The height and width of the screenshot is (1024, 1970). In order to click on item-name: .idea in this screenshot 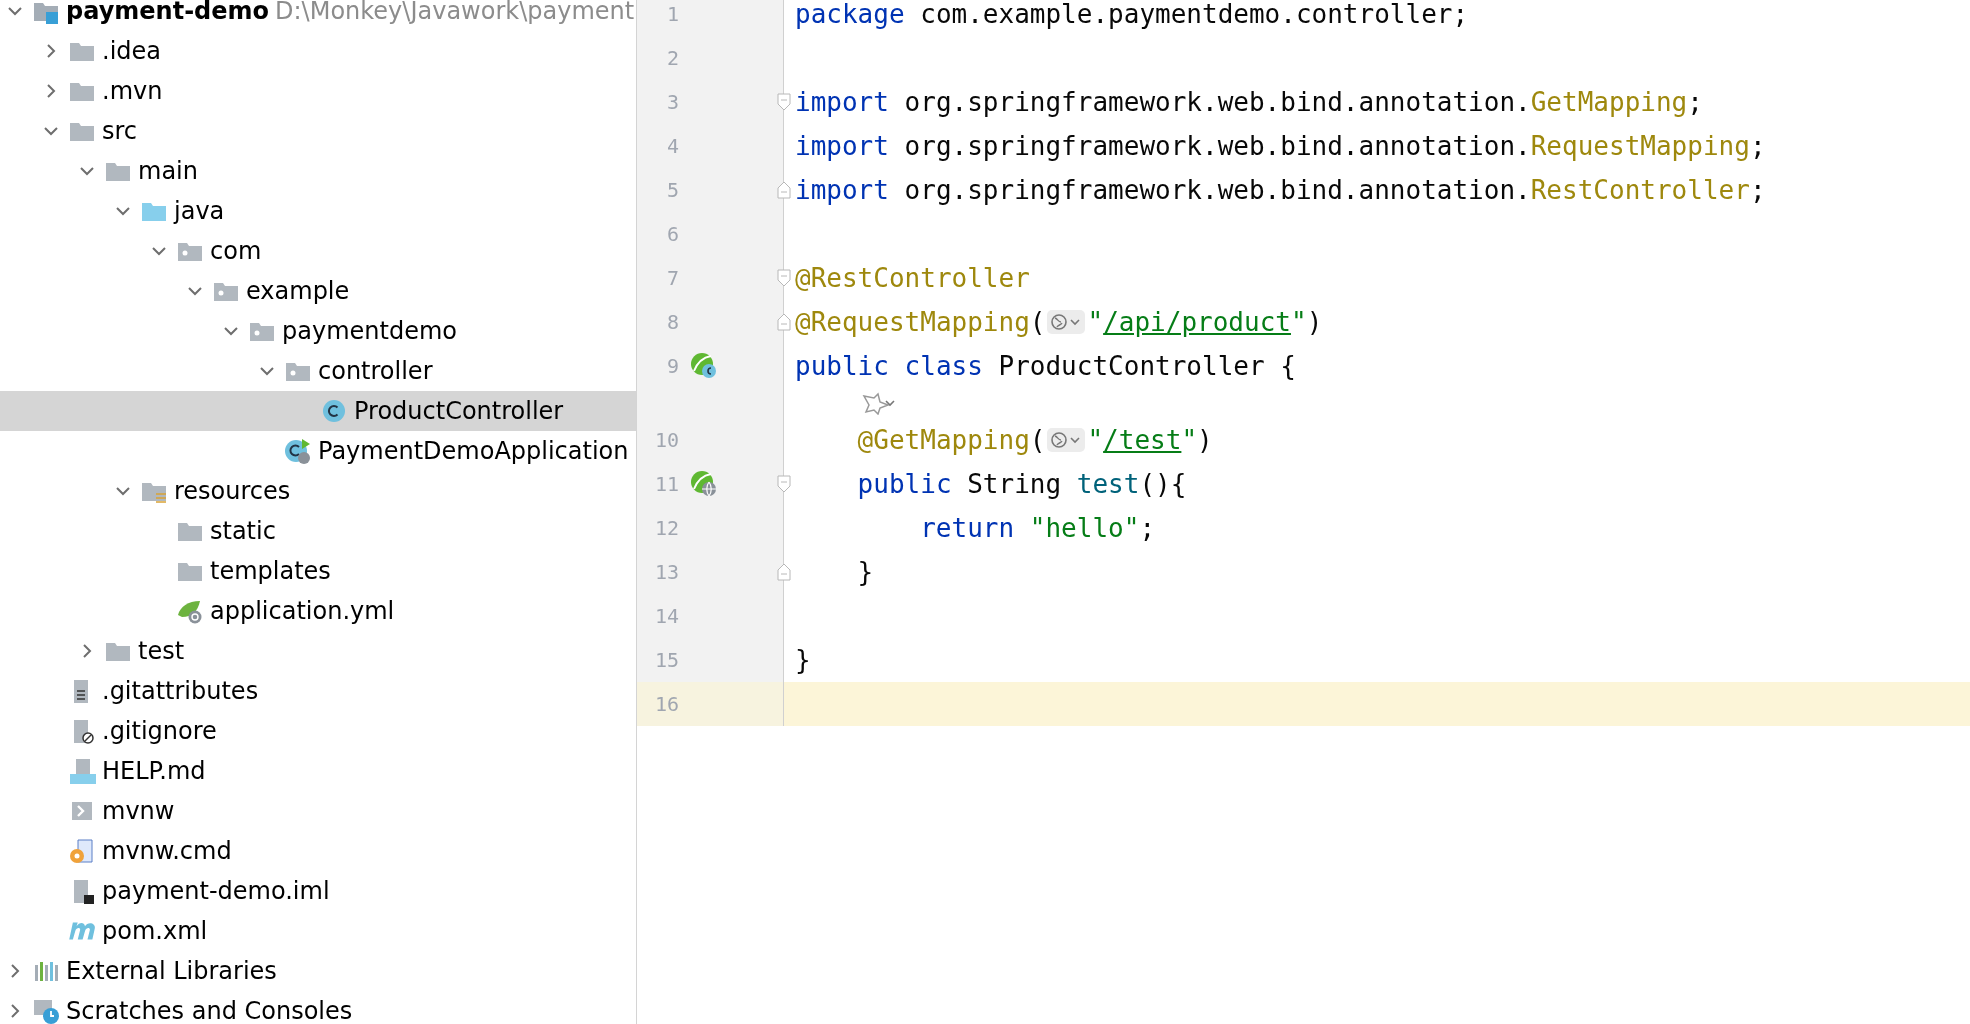, I will do `click(131, 51)`.